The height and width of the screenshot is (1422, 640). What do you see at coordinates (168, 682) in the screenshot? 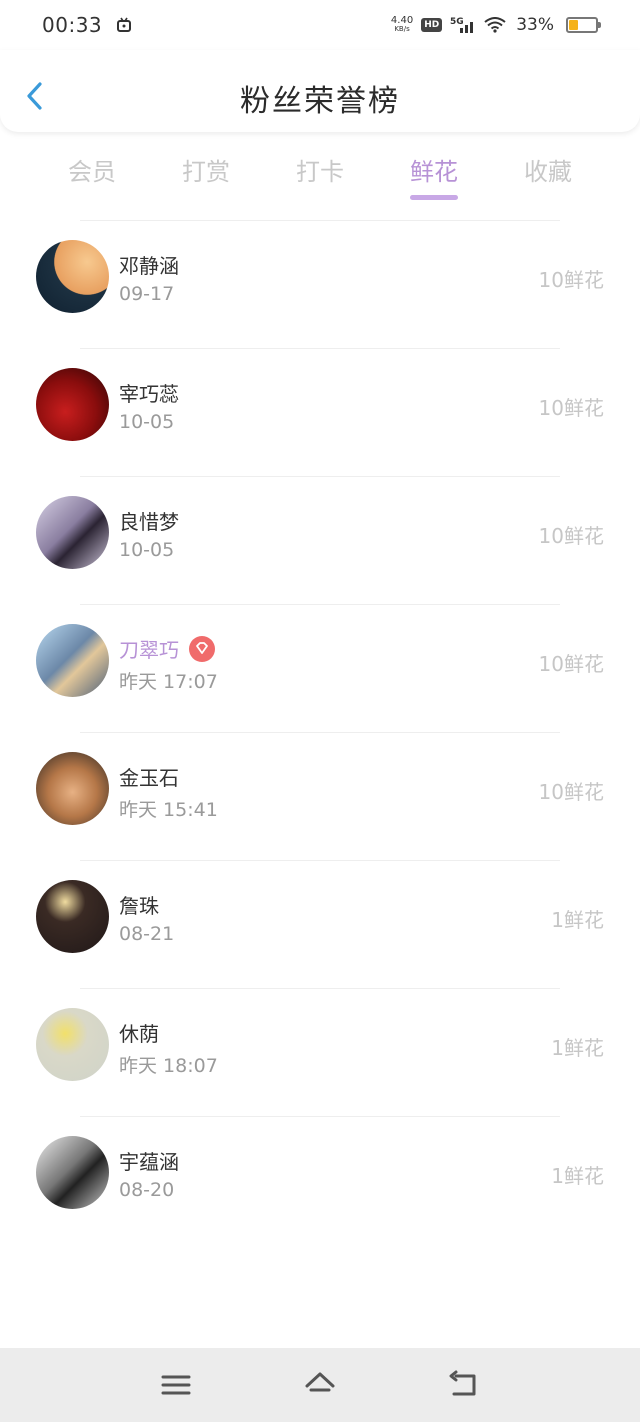
I see `fan-date: 昨天 17:07` at bounding box center [168, 682].